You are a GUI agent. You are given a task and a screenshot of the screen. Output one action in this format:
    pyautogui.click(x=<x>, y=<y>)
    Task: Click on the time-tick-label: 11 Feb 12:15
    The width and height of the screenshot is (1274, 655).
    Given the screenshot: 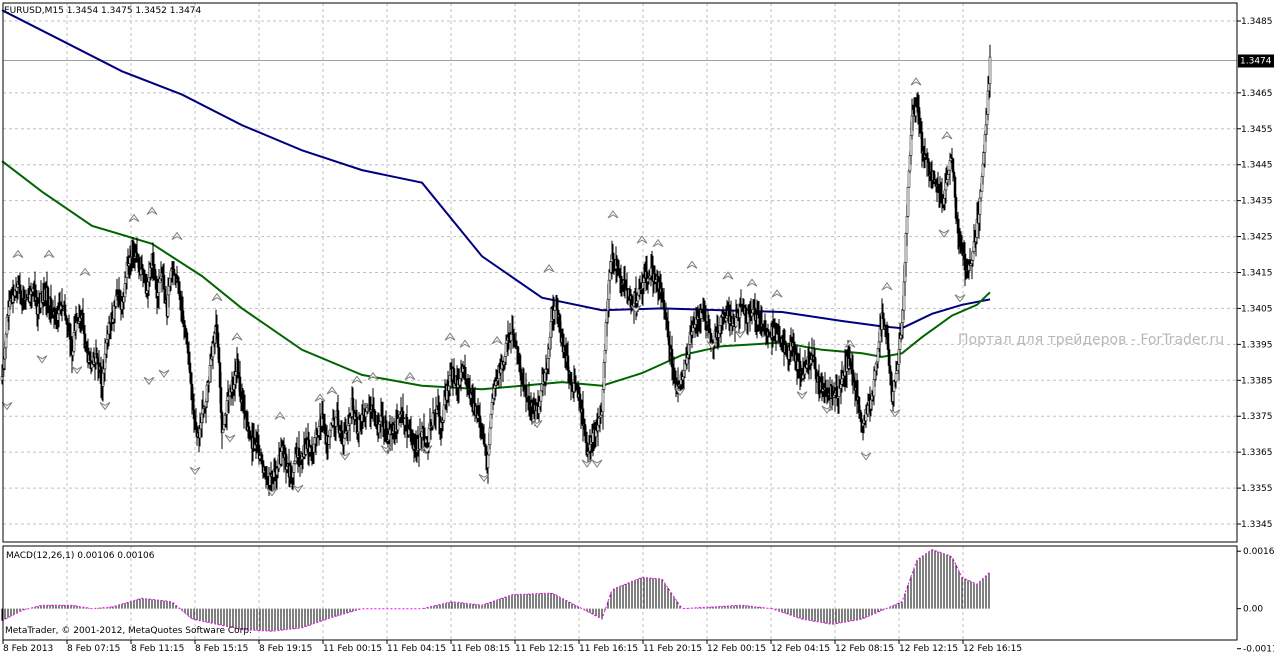 What is the action you would take?
    pyautogui.click(x=544, y=649)
    